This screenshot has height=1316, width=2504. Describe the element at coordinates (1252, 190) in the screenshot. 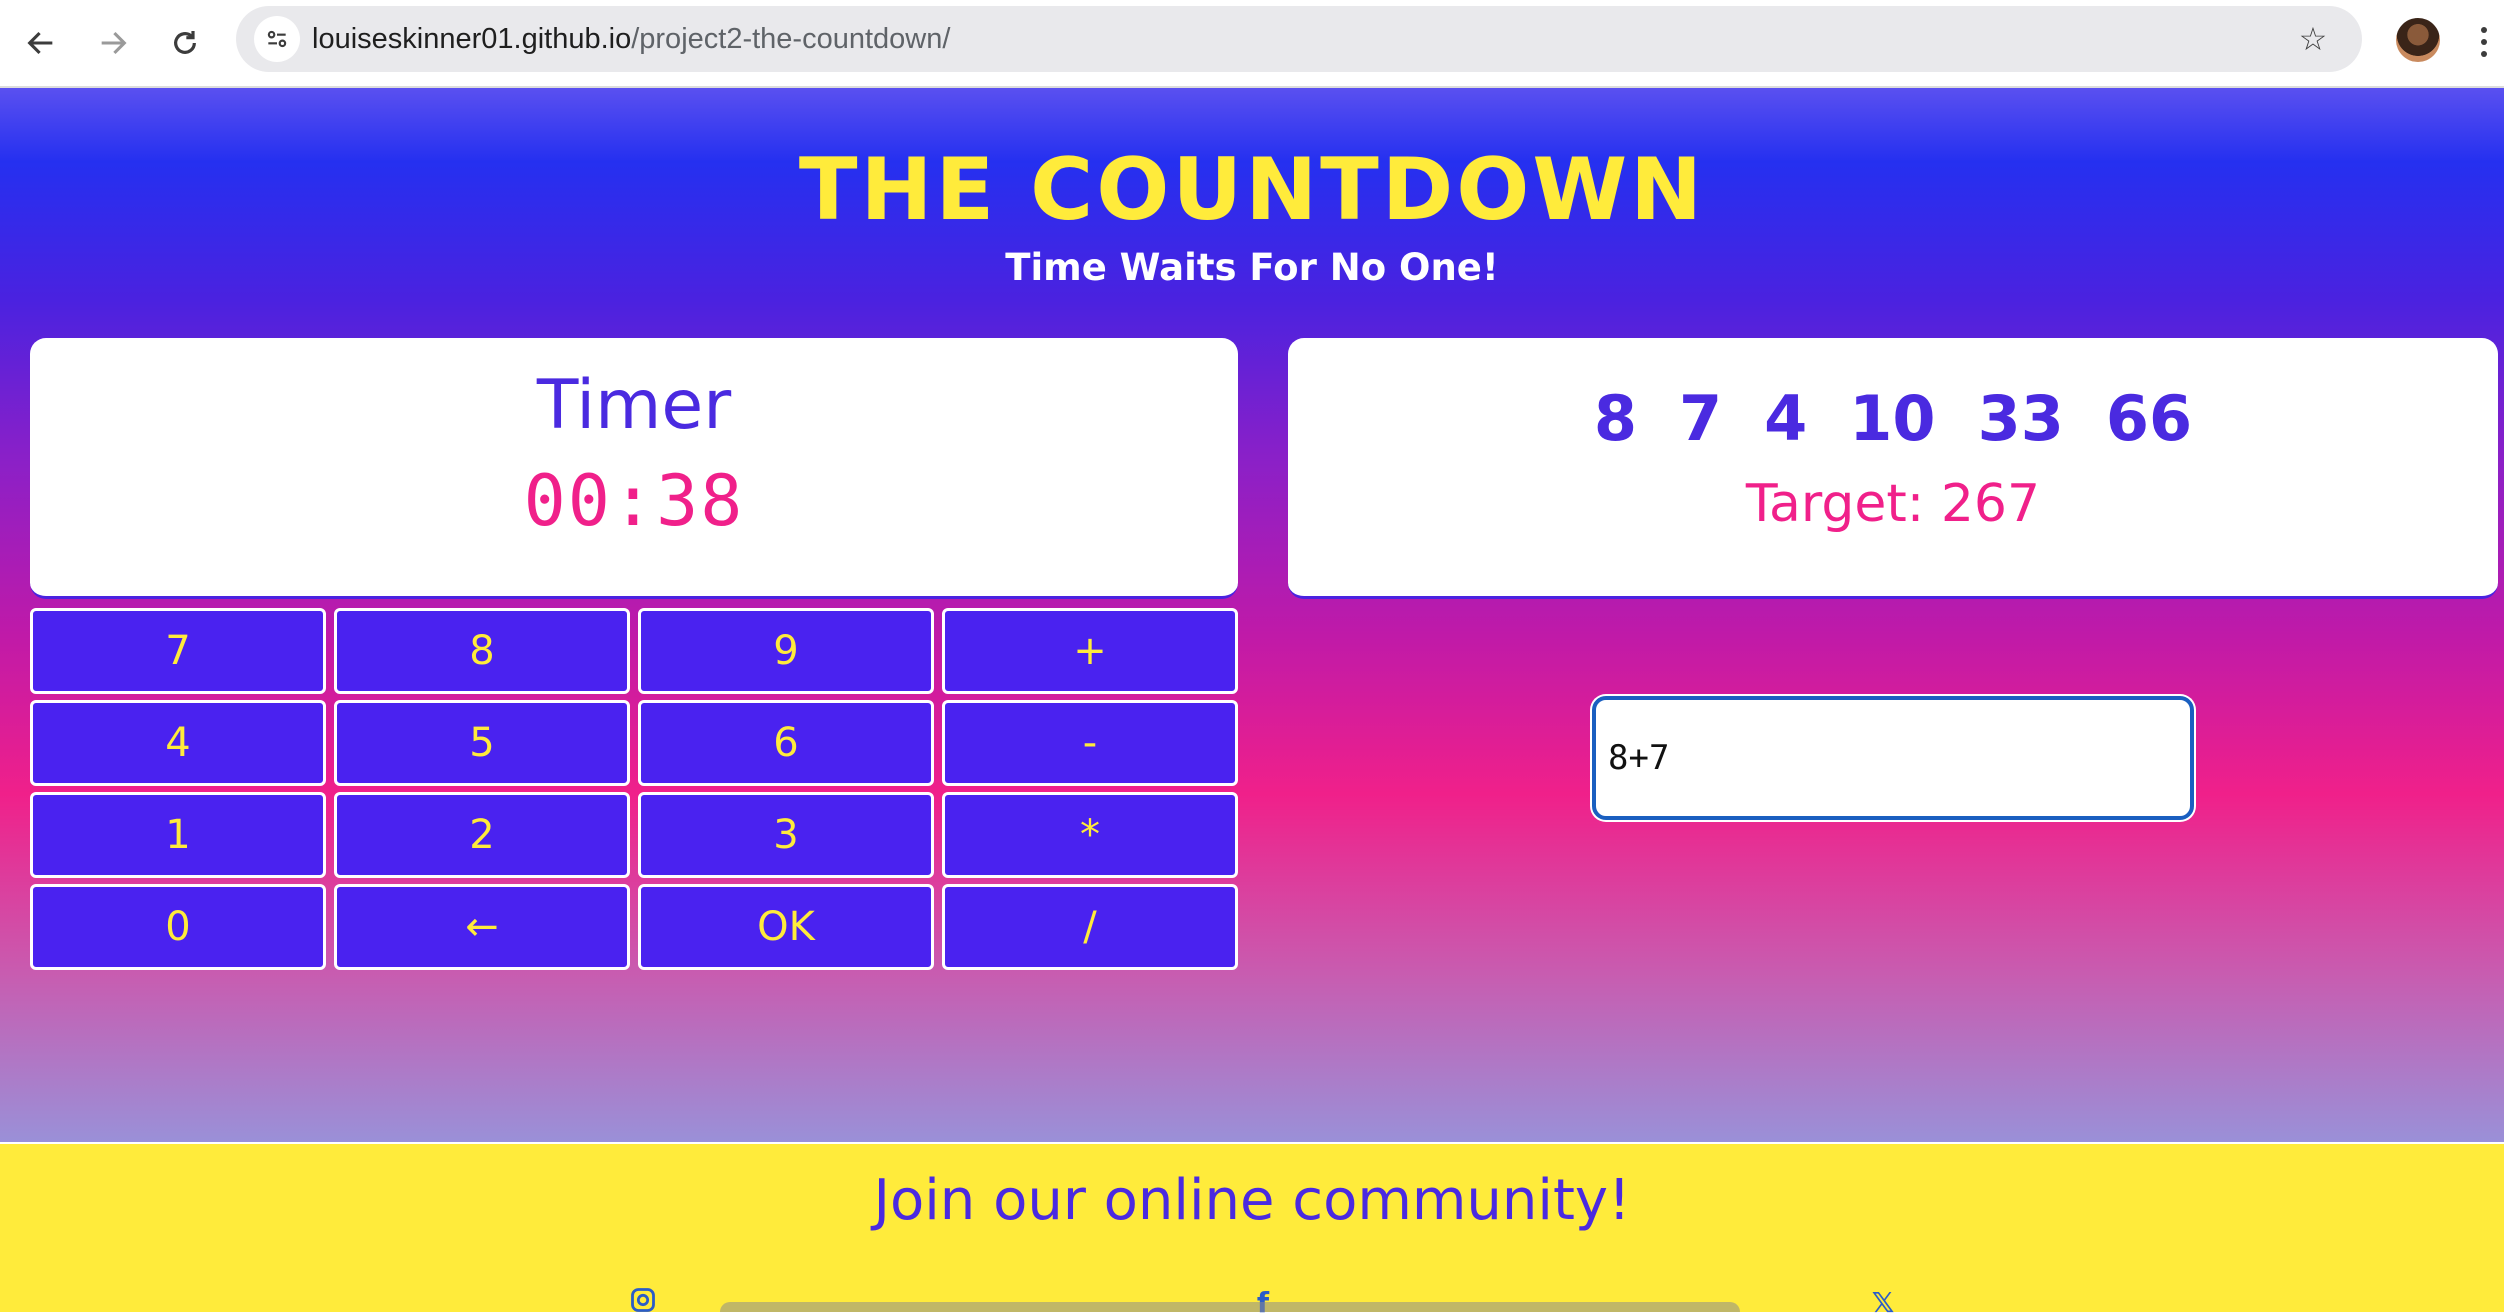

I see `page-title: THE COUNTDOWN` at that location.